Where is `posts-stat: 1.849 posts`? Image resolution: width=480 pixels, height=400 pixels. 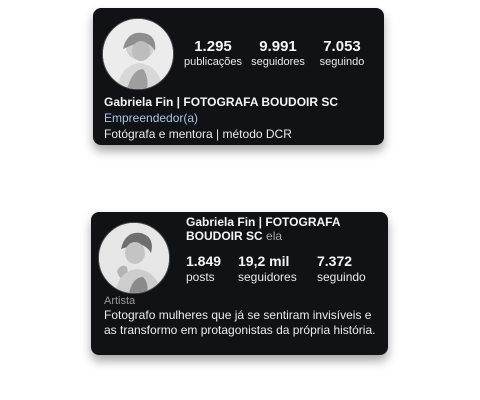 posts-stat: 1.849 posts is located at coordinates (203, 269).